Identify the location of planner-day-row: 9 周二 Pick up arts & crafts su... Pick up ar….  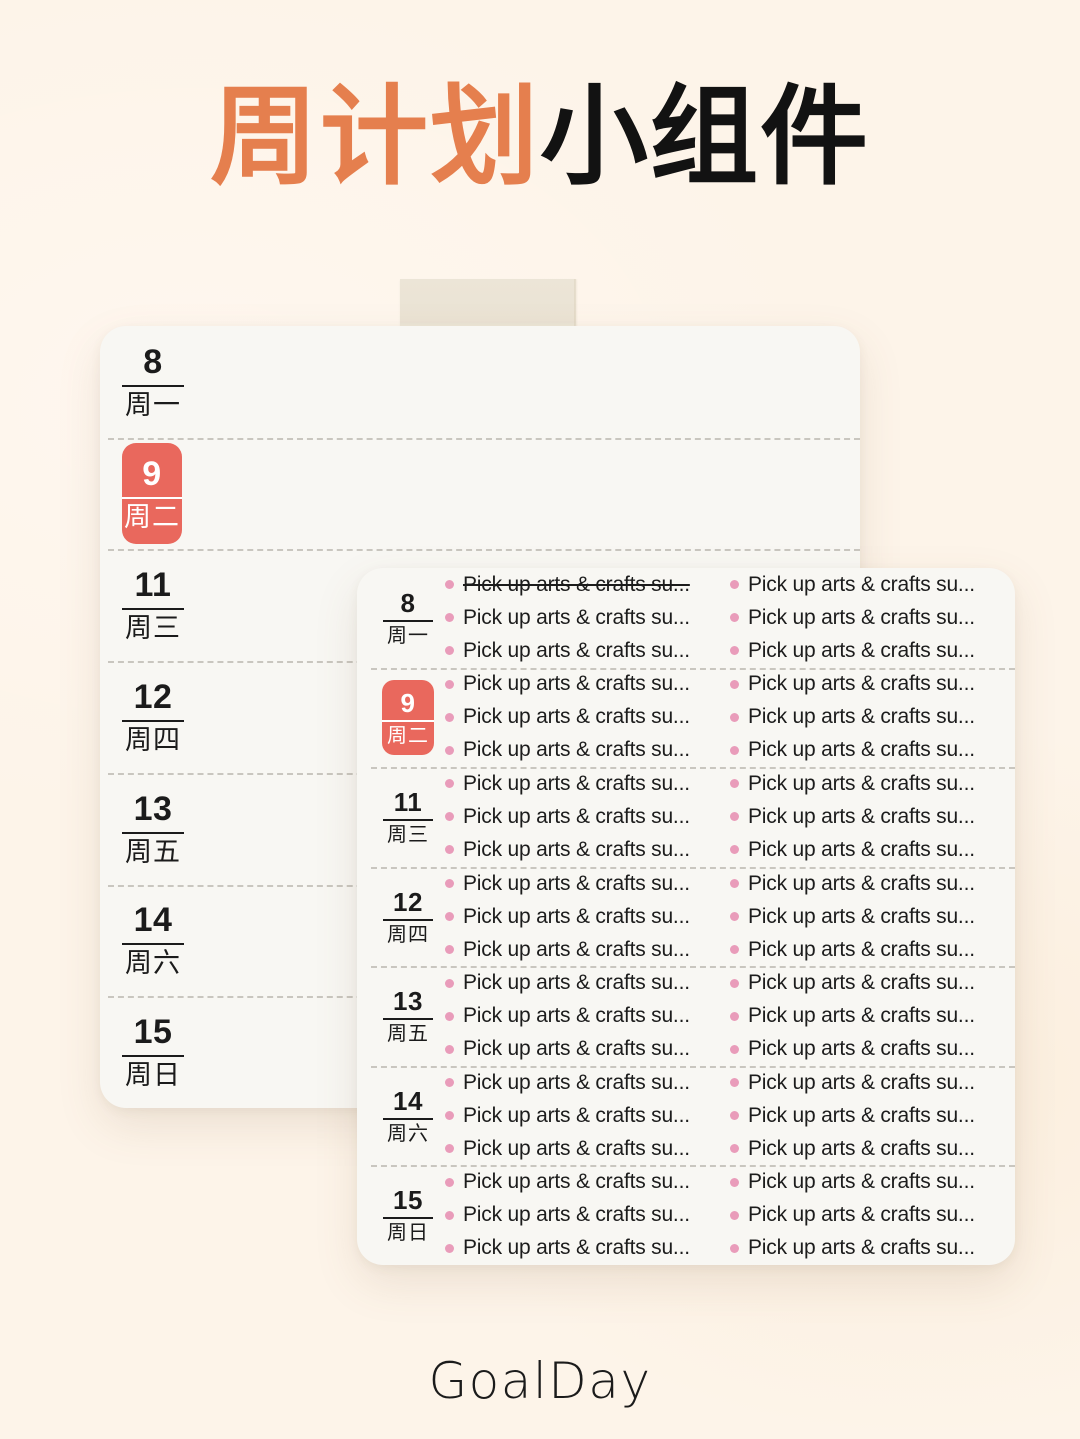
(686, 717).